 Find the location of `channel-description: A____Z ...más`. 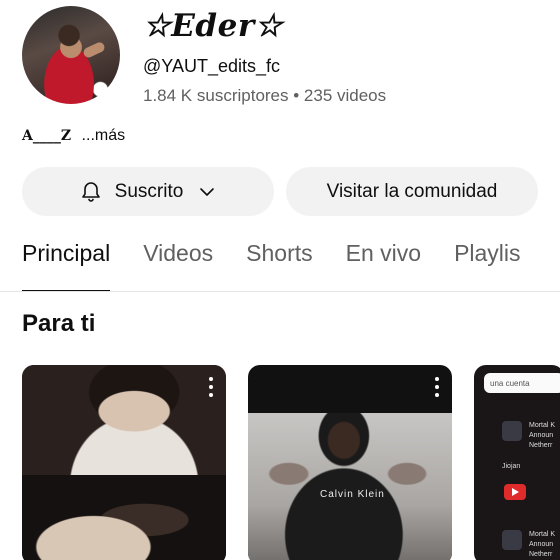

channel-description: A____Z ...más is located at coordinates (73, 136).